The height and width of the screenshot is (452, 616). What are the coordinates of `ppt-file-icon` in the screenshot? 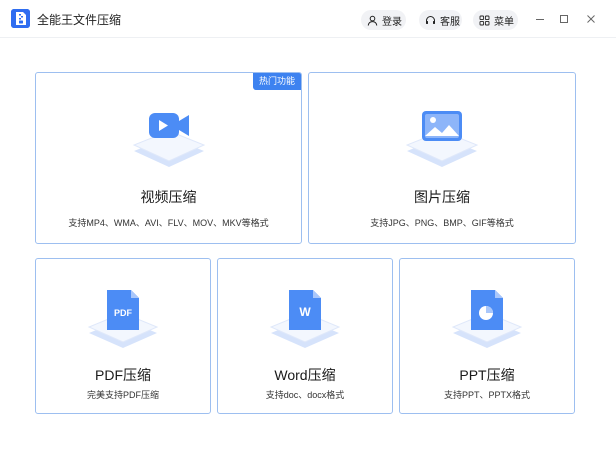 It's located at (487, 321).